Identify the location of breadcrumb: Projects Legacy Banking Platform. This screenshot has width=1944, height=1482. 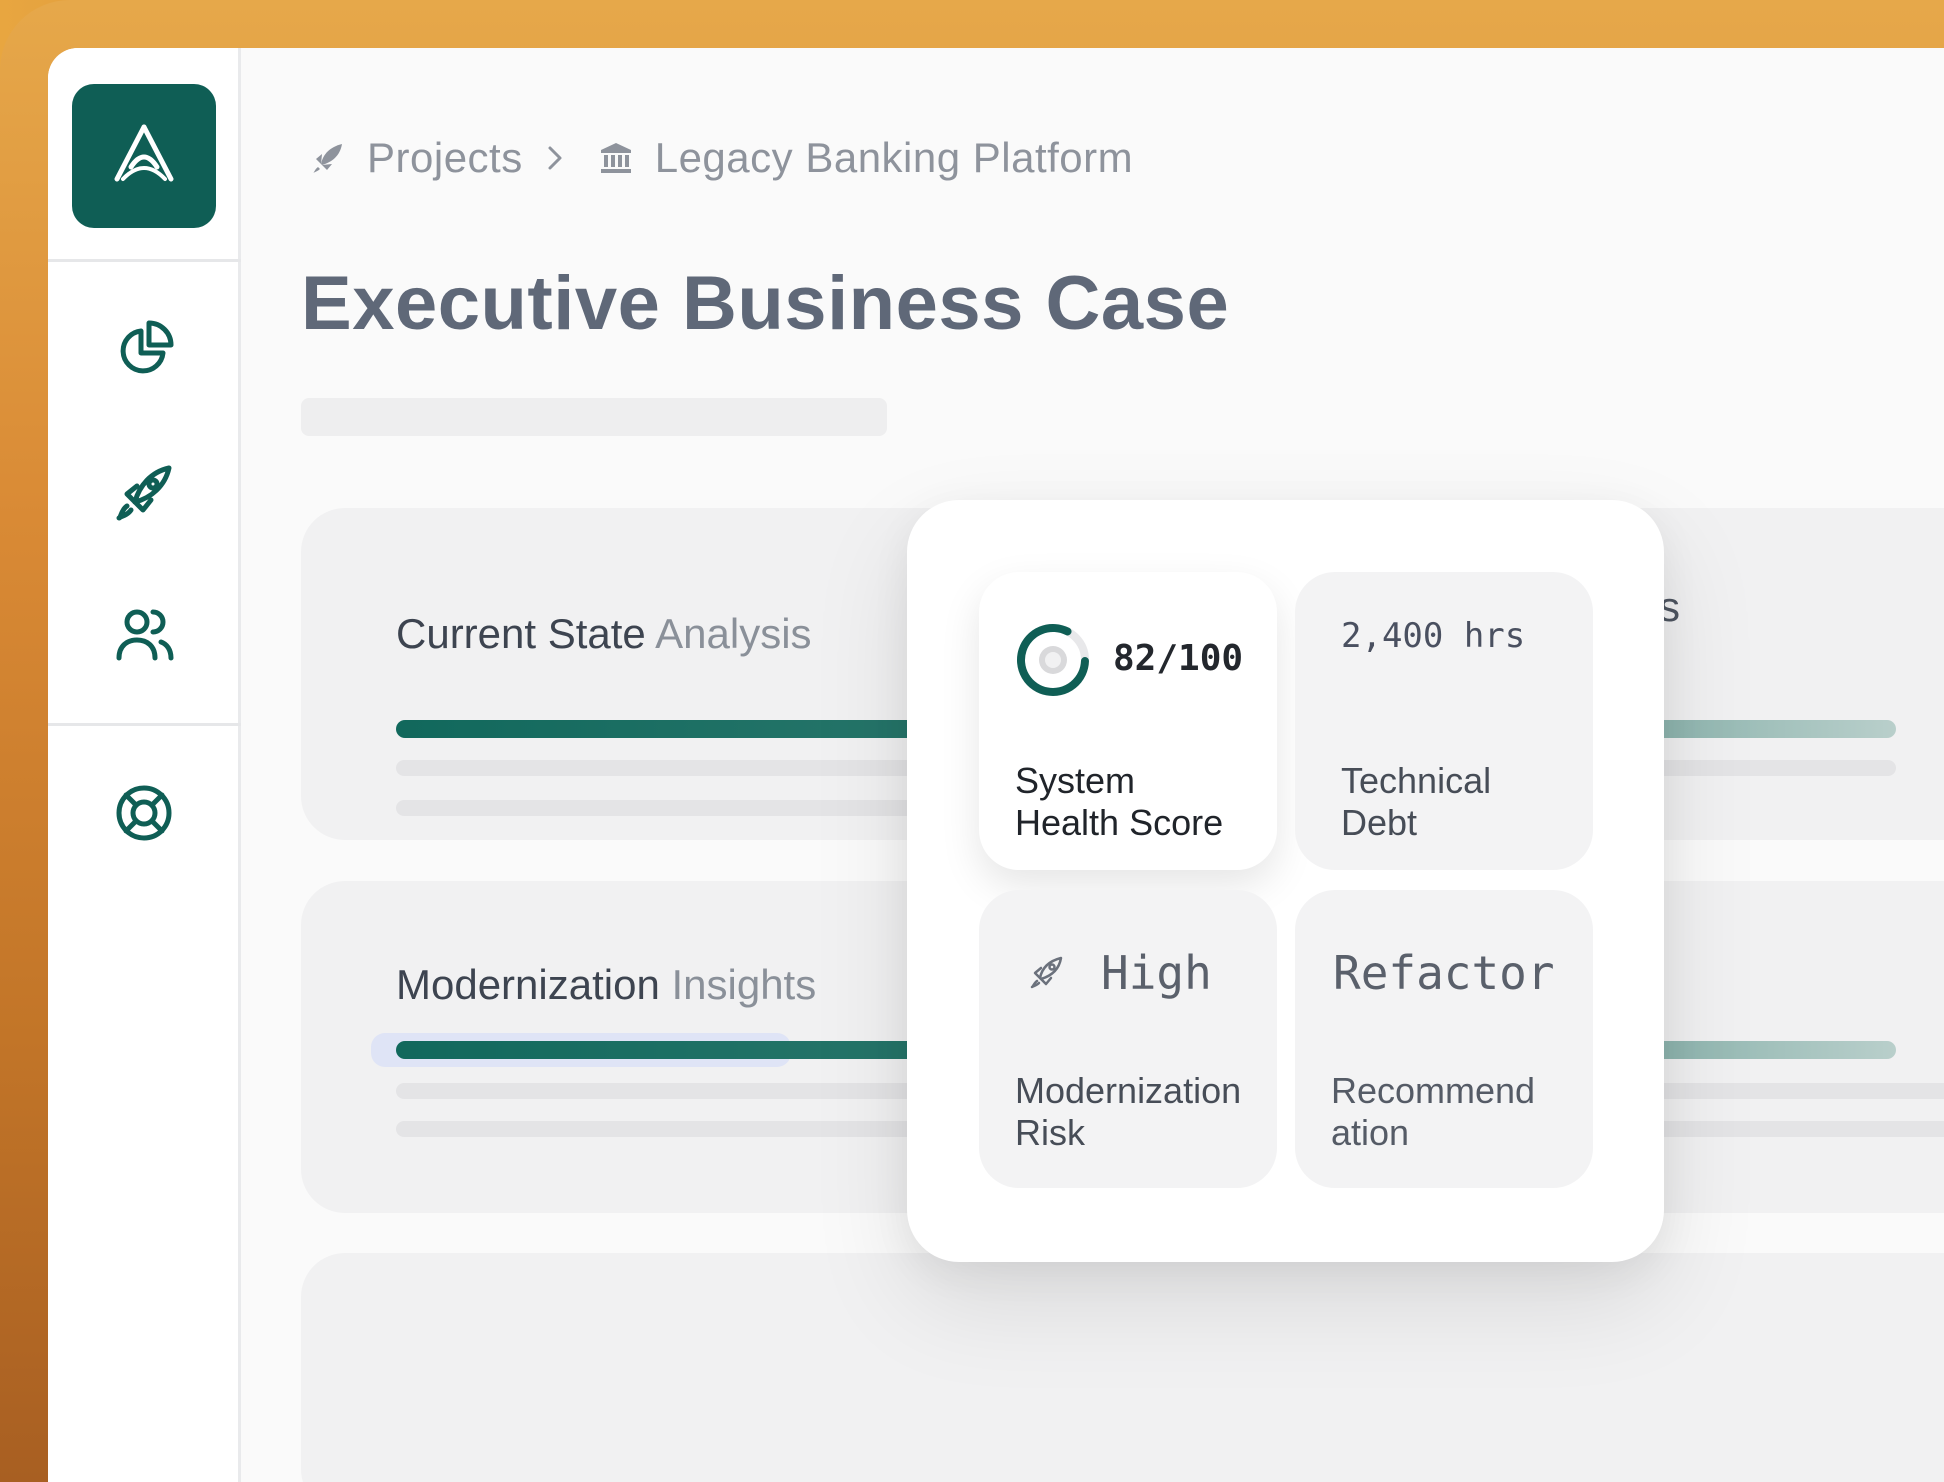
(725, 158).